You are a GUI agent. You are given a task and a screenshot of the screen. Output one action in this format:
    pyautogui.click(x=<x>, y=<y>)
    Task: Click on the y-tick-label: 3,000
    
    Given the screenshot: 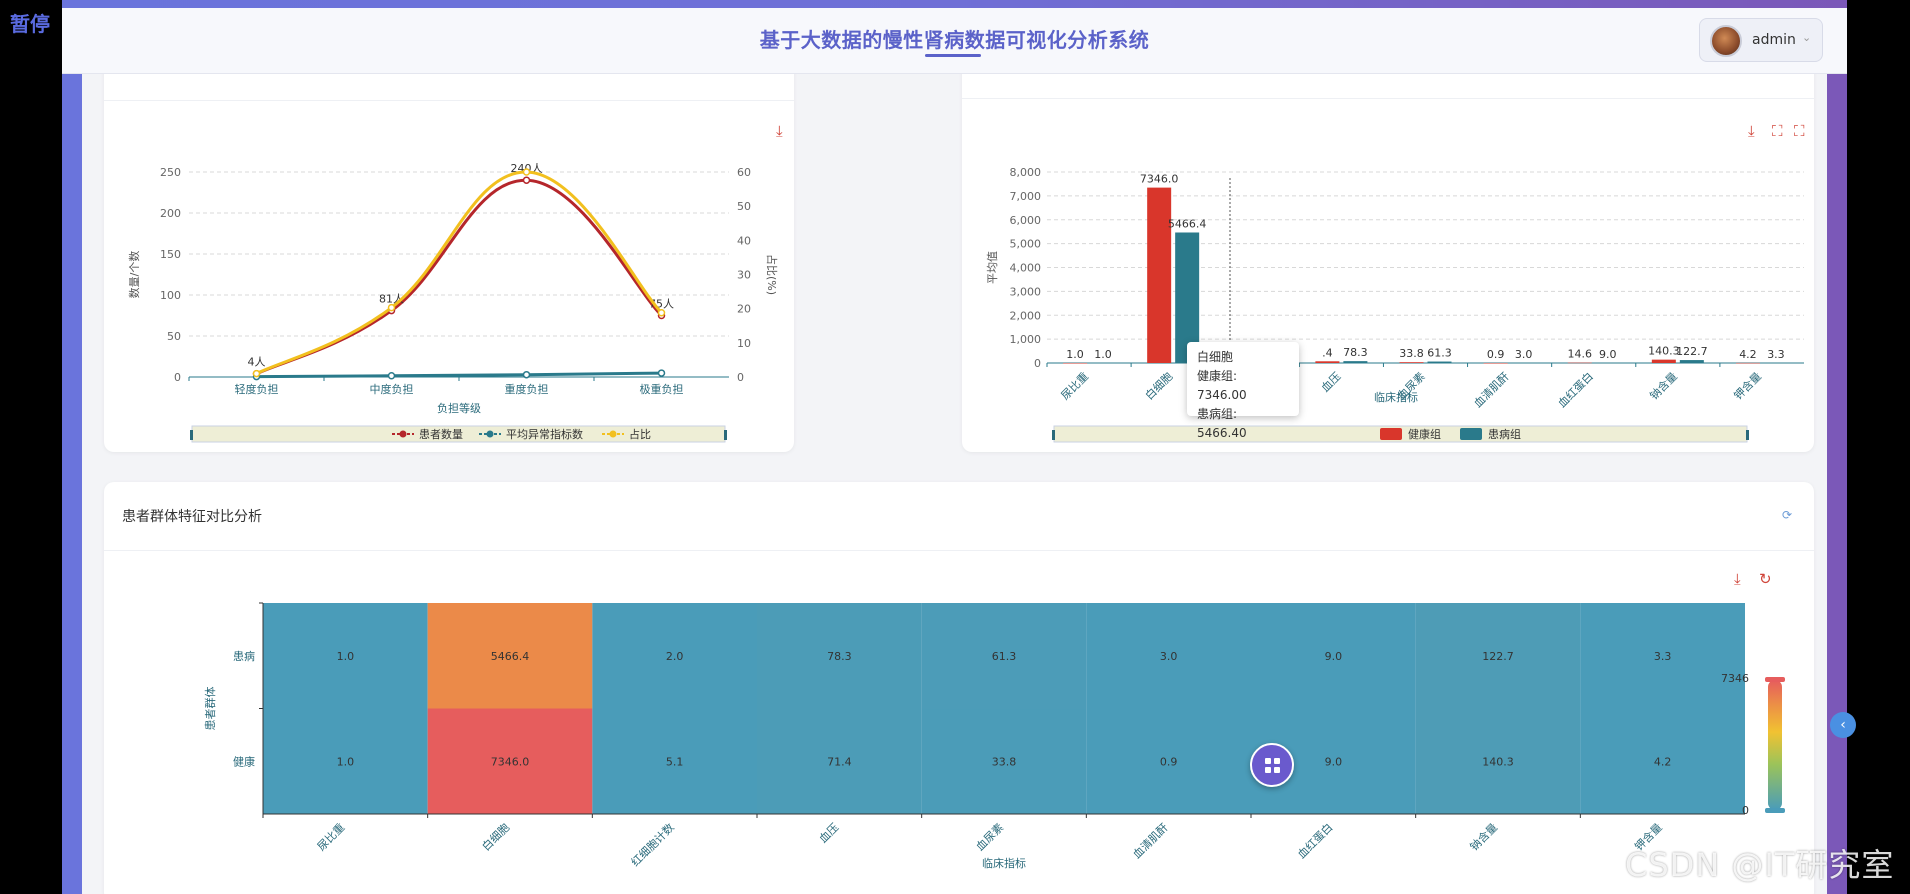 What is the action you would take?
    pyautogui.click(x=1026, y=291)
    